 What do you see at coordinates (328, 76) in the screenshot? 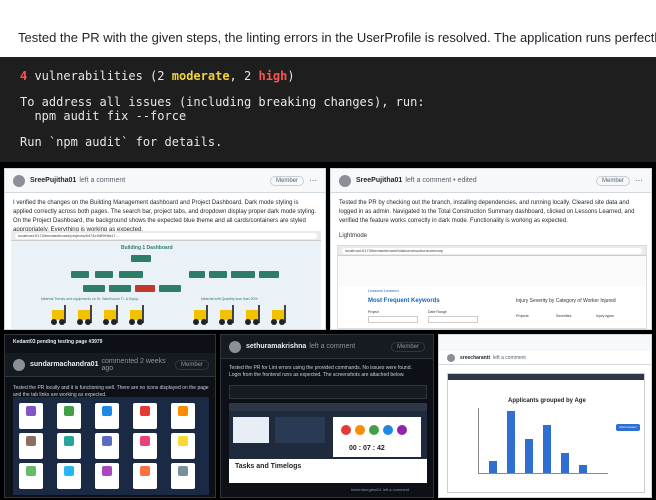
I see `vulnerability-line: 4 vulnerabilities (2 moderate, 2 high)` at bounding box center [328, 76].